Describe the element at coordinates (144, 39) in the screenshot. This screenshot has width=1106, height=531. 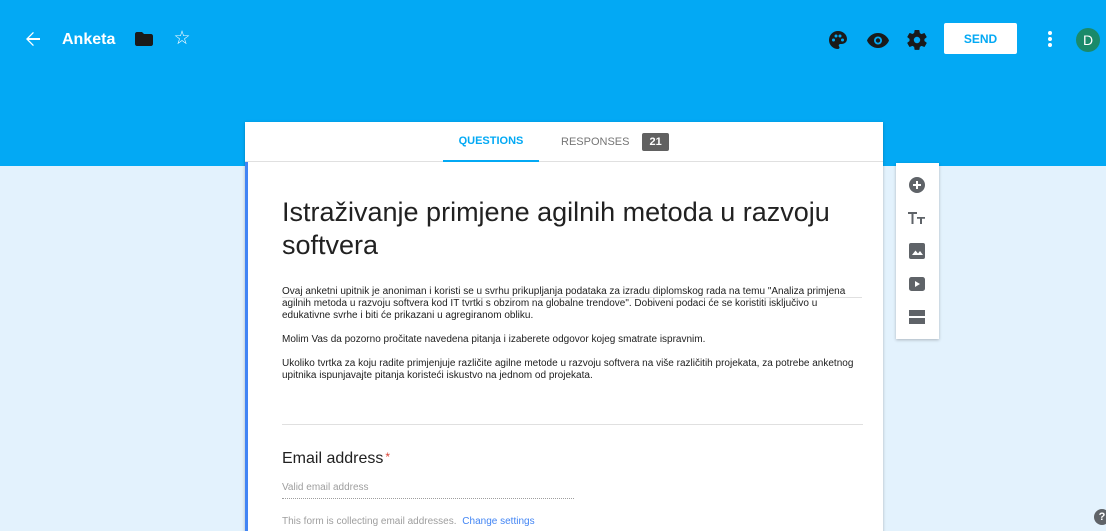
I see `folder-icon` at that location.